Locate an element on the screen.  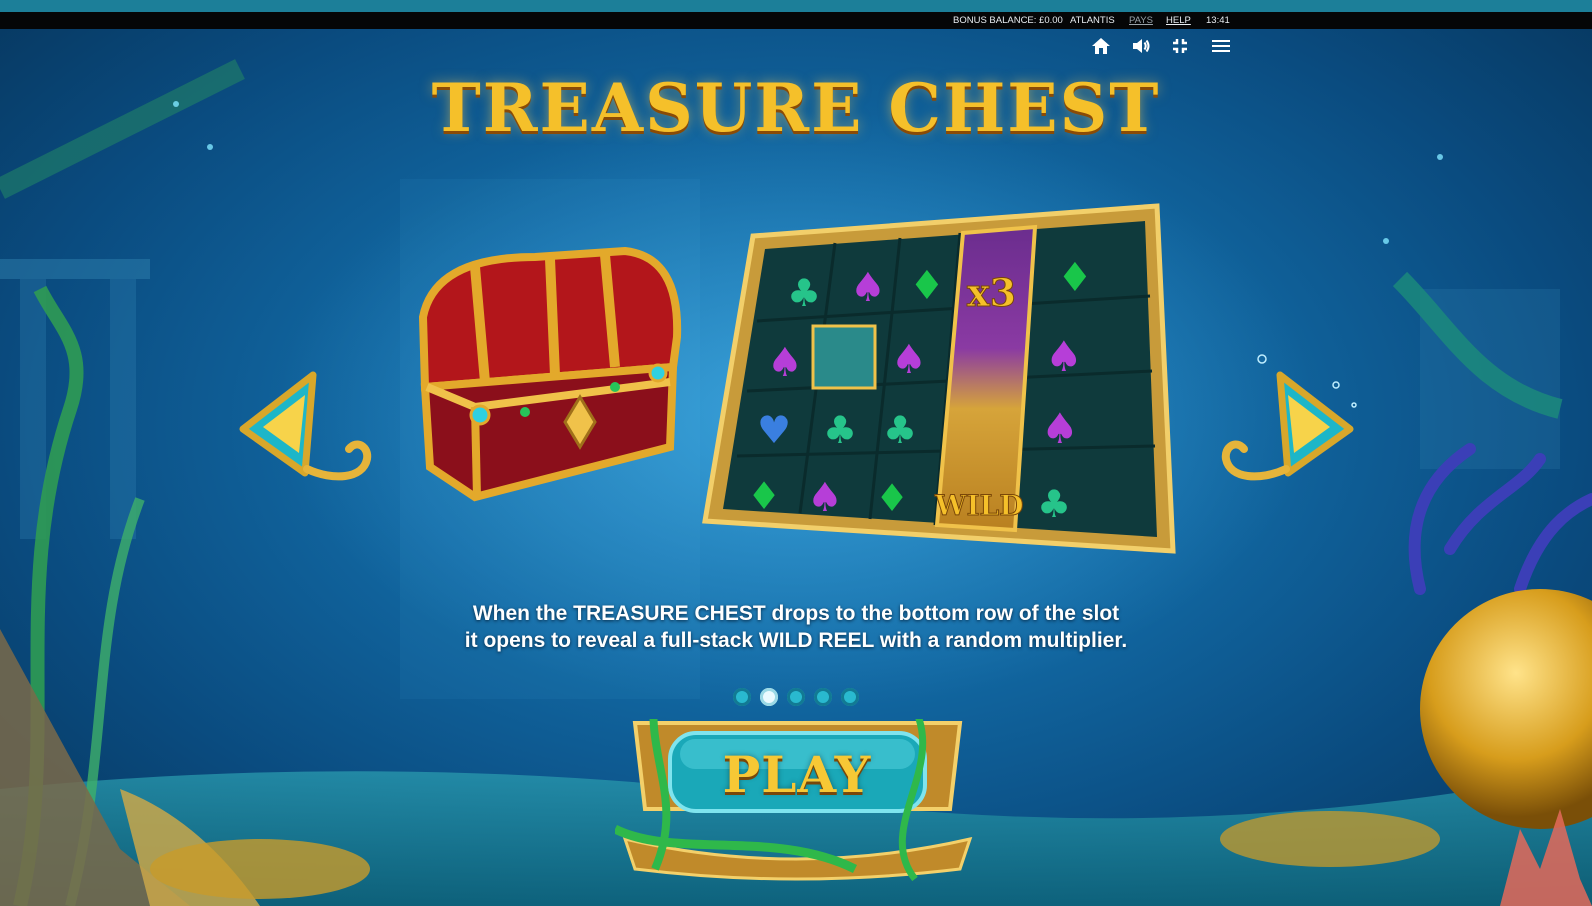
wild-label: WILD is located at coordinates (979, 505).